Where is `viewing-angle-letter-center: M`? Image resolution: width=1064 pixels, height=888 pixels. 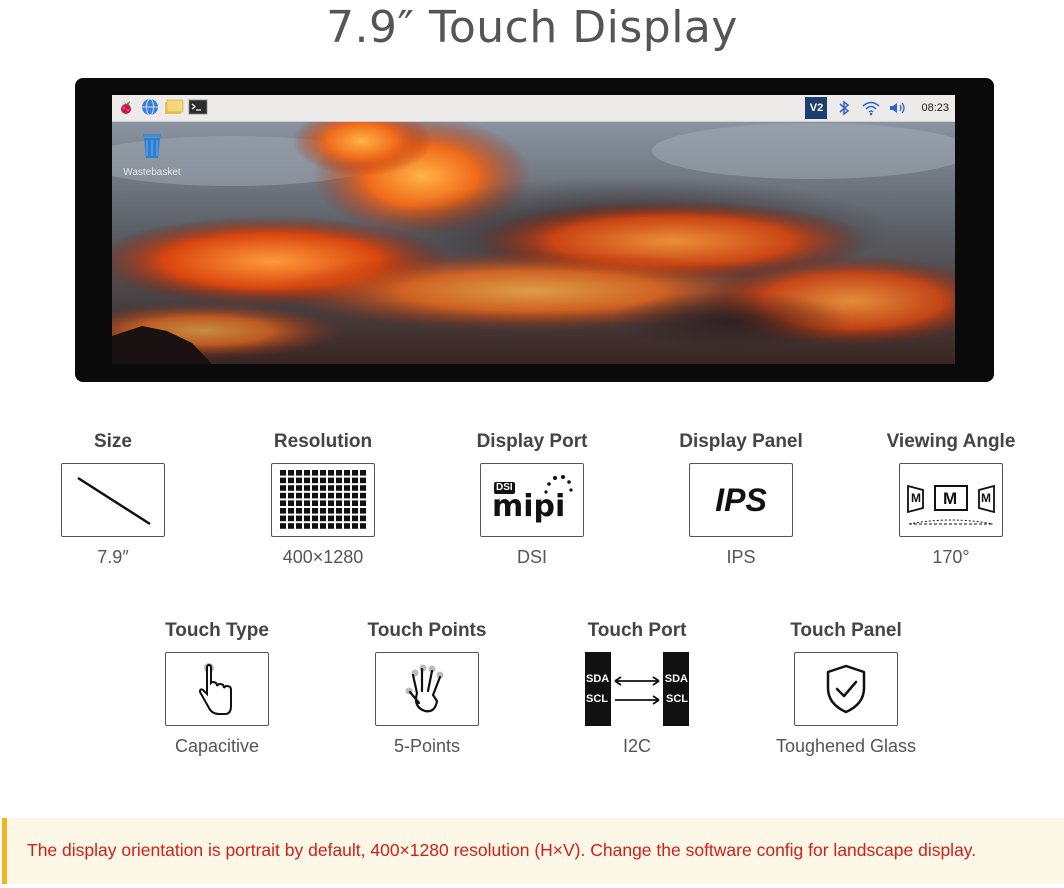
viewing-angle-letter-center: M is located at coordinates (950, 498).